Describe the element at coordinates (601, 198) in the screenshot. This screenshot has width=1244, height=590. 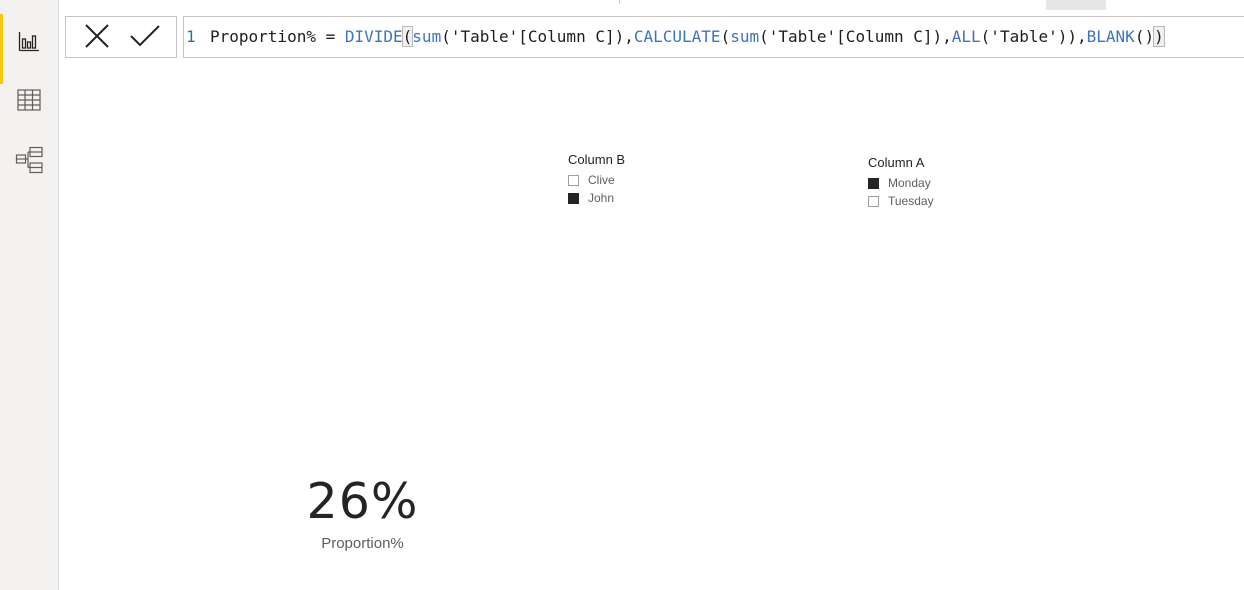
I see `slicer-item-label: John` at that location.